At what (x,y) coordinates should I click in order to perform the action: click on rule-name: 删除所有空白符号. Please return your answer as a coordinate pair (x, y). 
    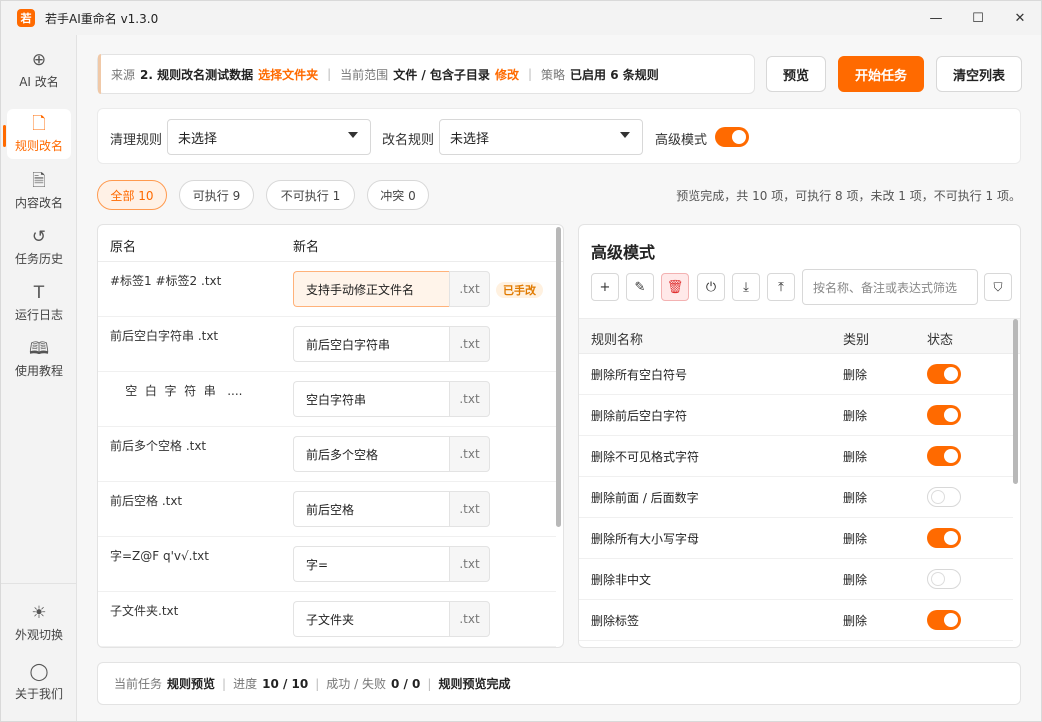
    Looking at the image, I should click on (639, 375).